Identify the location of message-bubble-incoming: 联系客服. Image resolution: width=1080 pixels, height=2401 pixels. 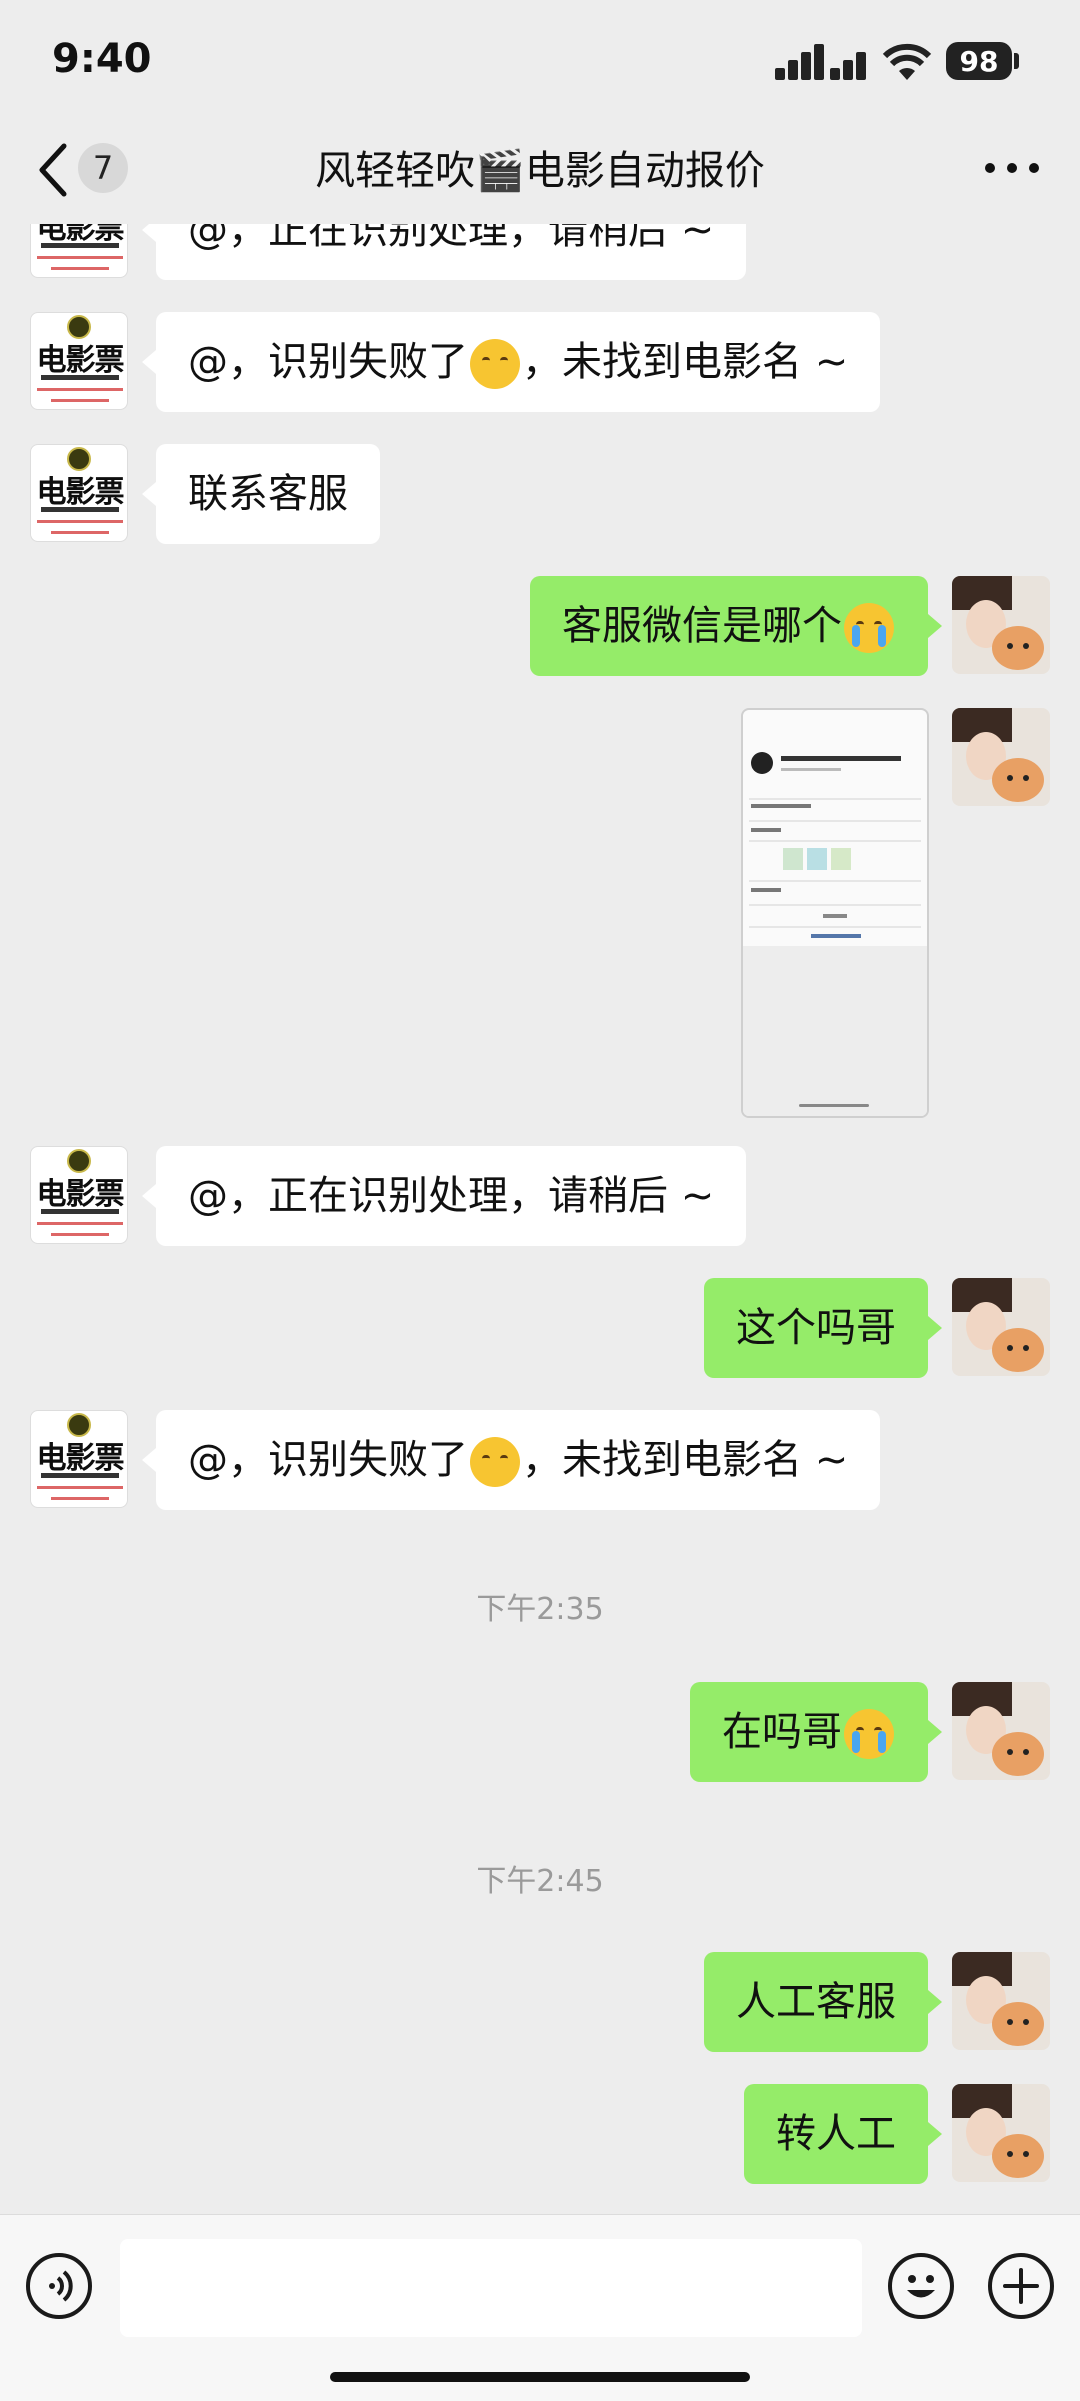
(261, 494).